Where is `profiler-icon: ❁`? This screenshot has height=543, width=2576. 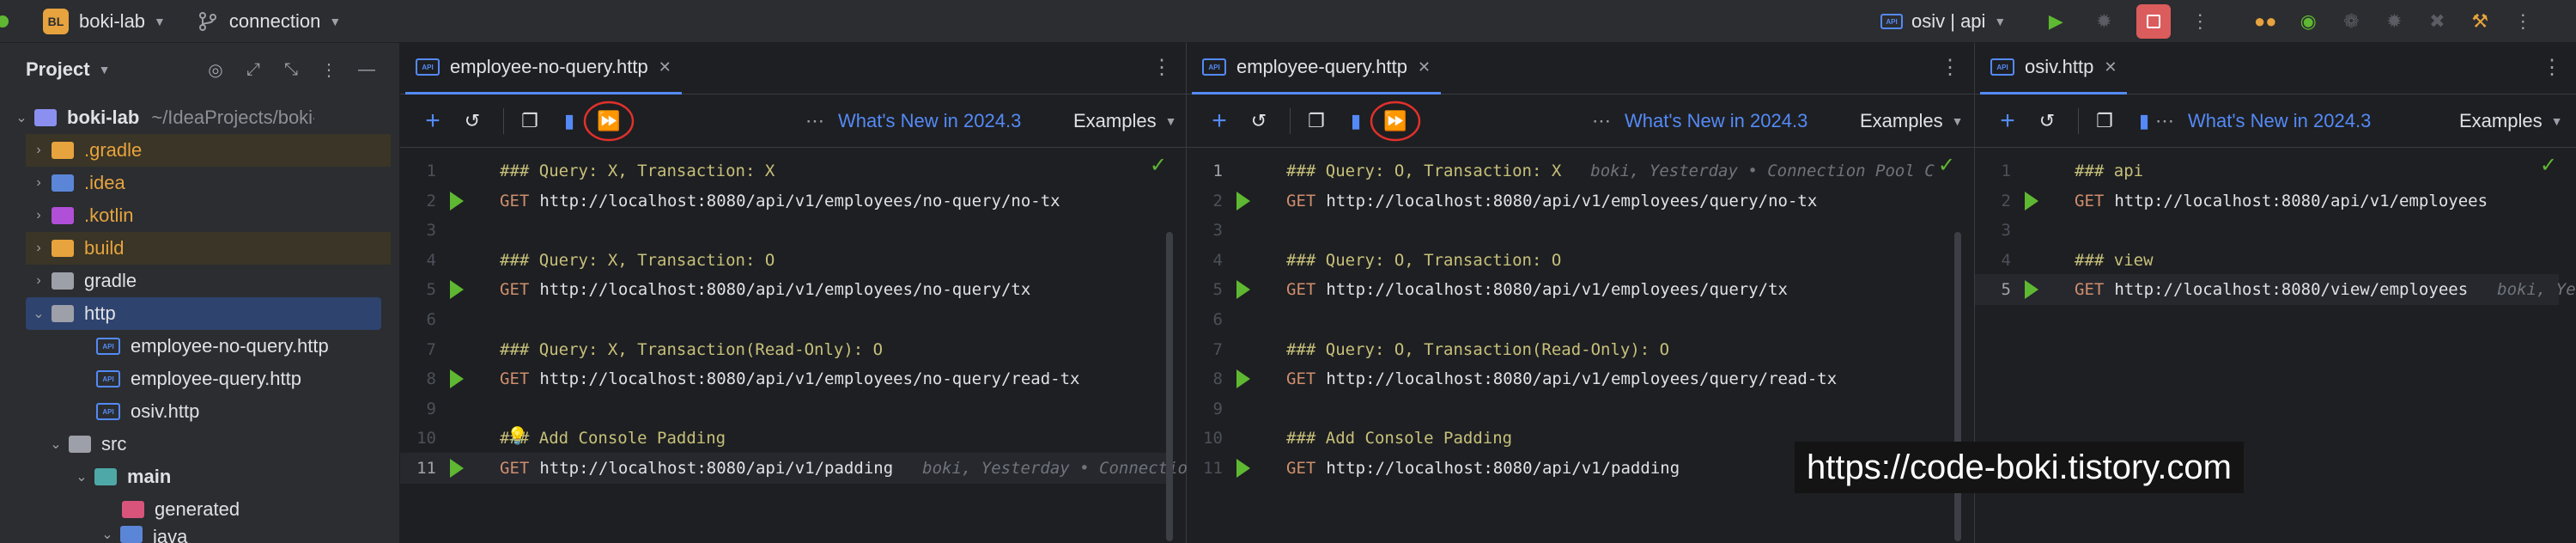
profiler-icon: ❁ is located at coordinates (2351, 21).